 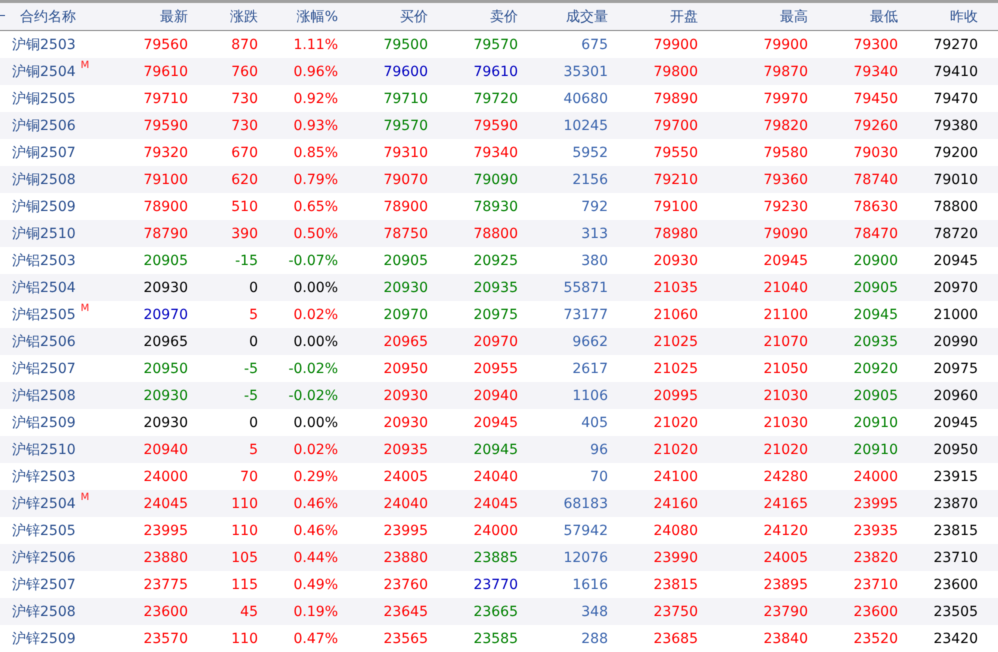 What do you see at coordinates (585, 558) in the screenshot?
I see `table-cell-text: 12076` at bounding box center [585, 558].